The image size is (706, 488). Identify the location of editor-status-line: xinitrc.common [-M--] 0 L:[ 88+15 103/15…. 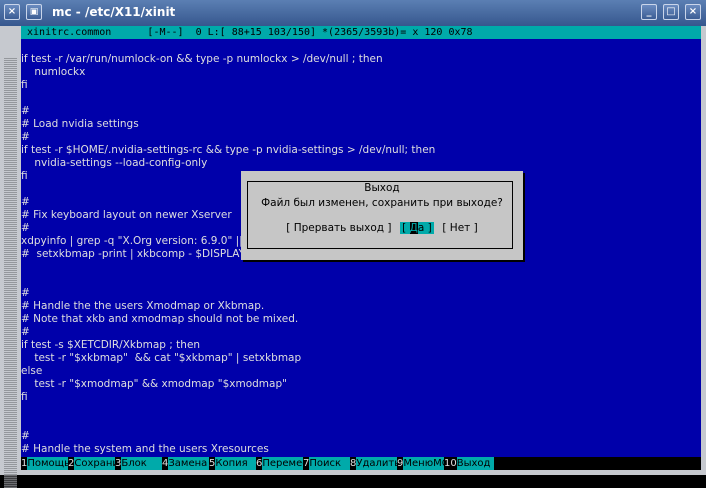
(361, 32).